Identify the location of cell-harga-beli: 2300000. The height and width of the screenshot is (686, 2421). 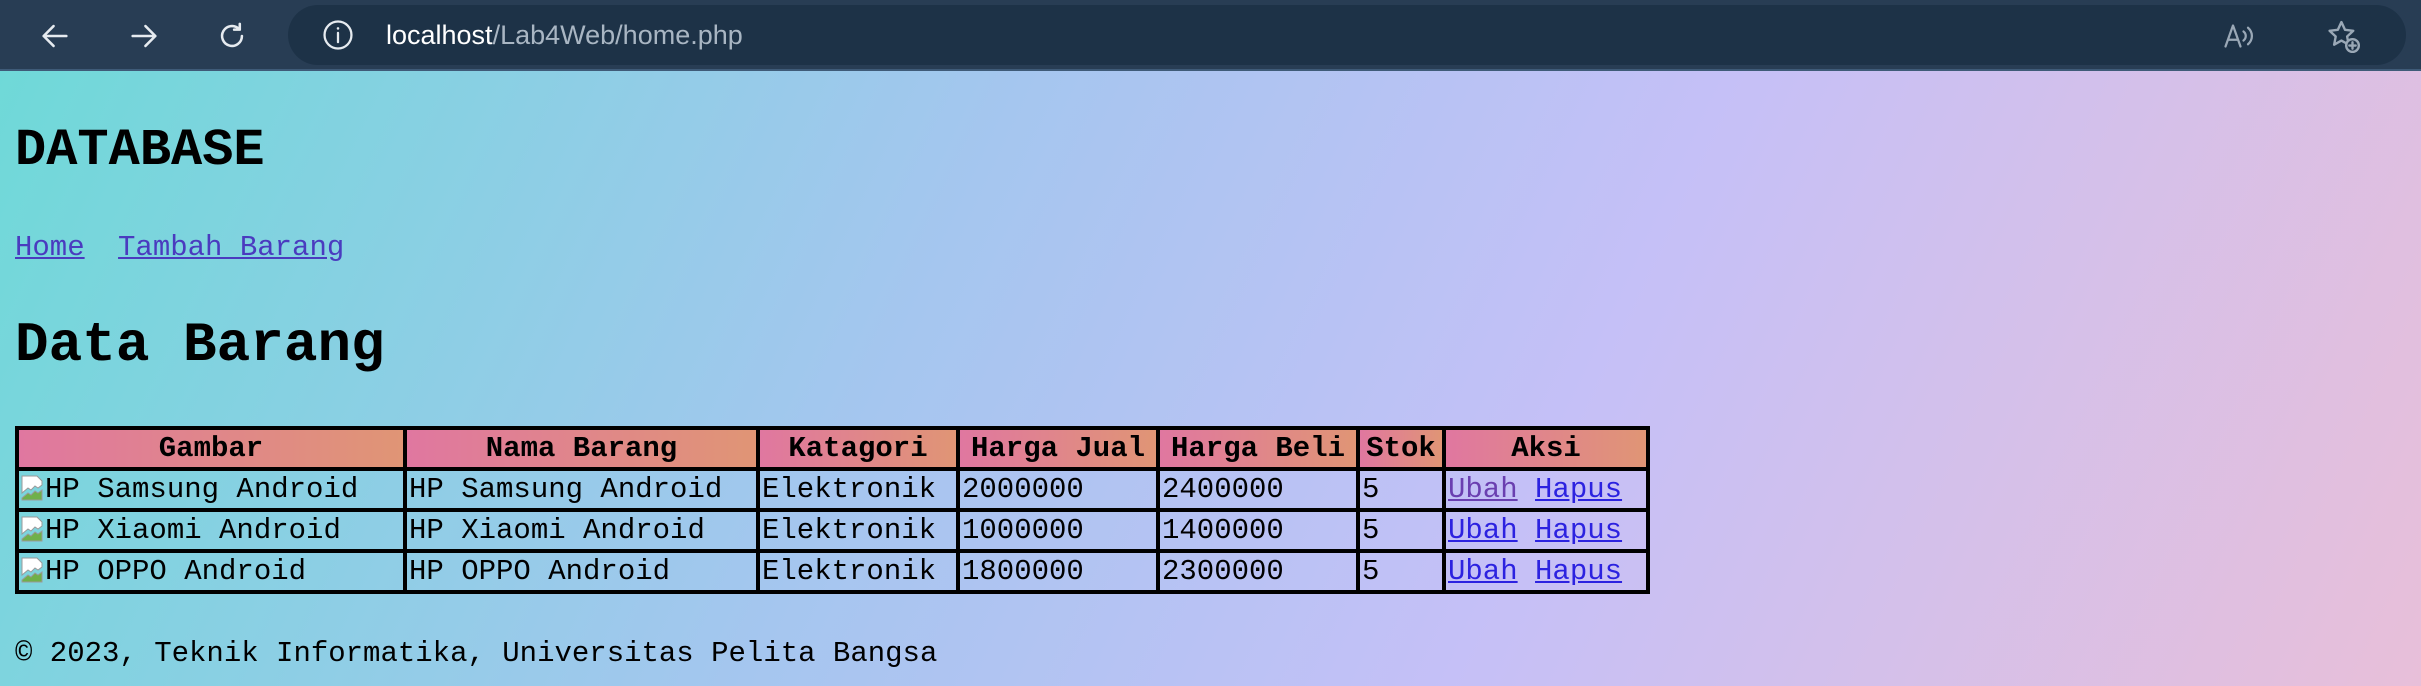
(1258, 571).